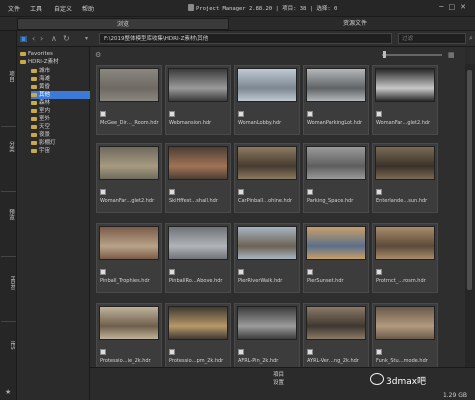 The width and height of the screenshot is (475, 400). What do you see at coordinates (8, 76) in the screenshot?
I see `vtab-project: 项目` at bounding box center [8, 76].